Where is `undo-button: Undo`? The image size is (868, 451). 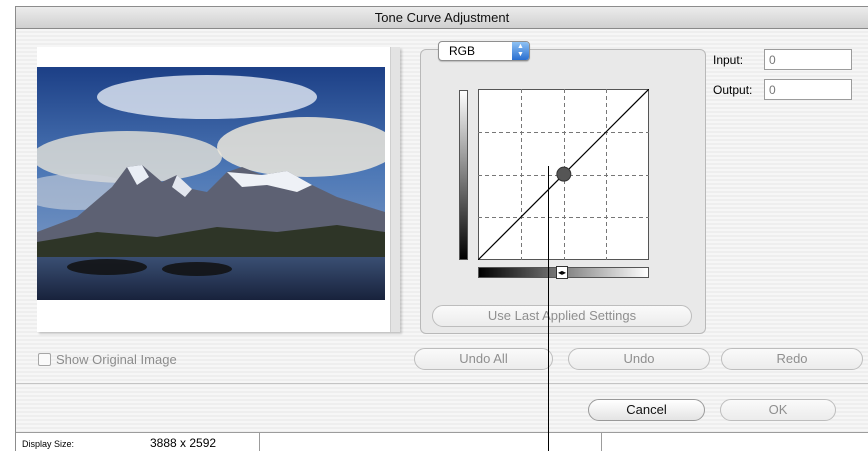
undo-button: Undo is located at coordinates (639, 359).